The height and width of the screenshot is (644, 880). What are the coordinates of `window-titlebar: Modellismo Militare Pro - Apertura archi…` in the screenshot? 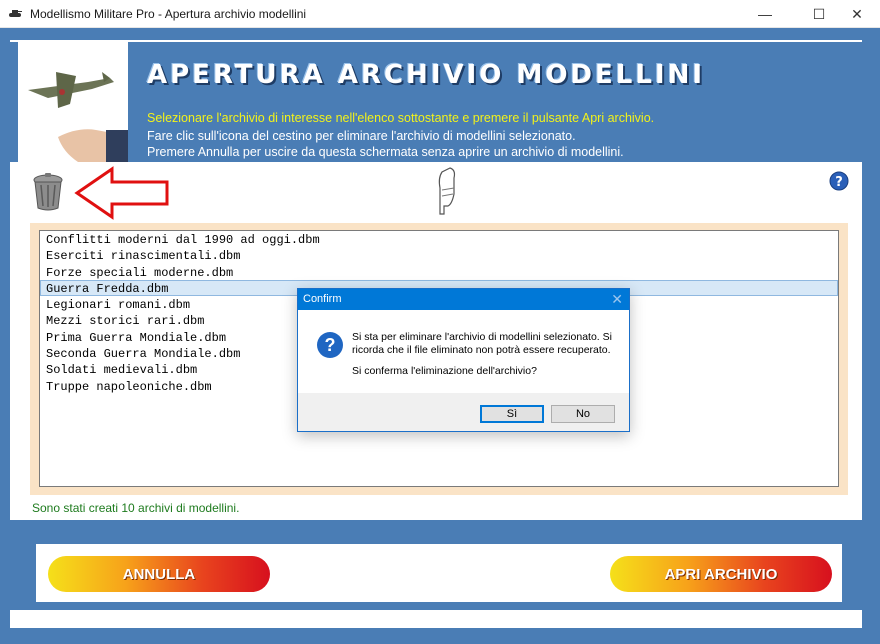 It's located at (440, 14).